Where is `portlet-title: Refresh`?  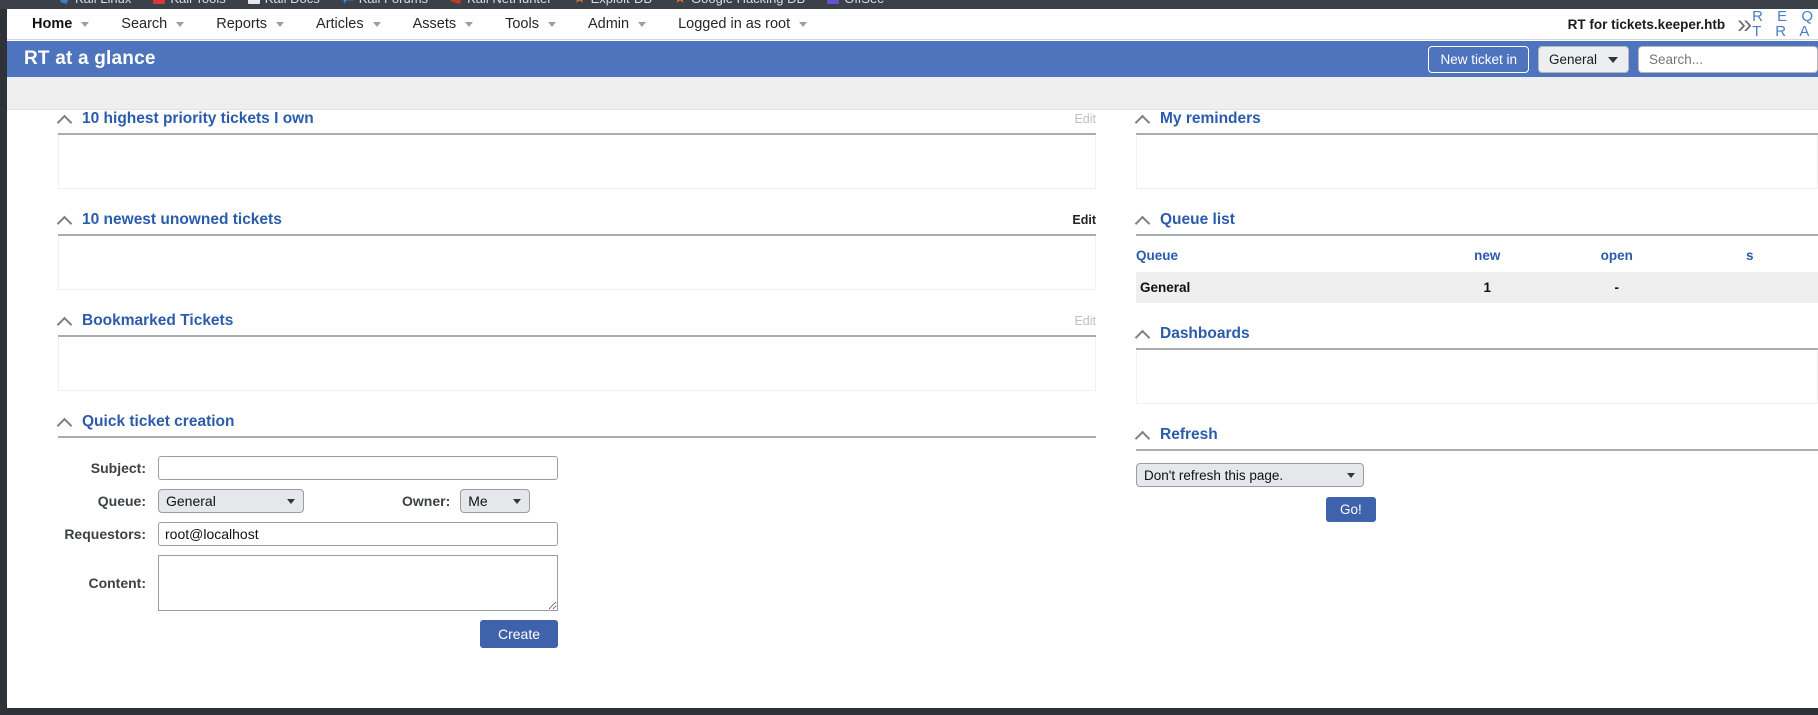
portlet-title: Refresh is located at coordinates (1189, 435).